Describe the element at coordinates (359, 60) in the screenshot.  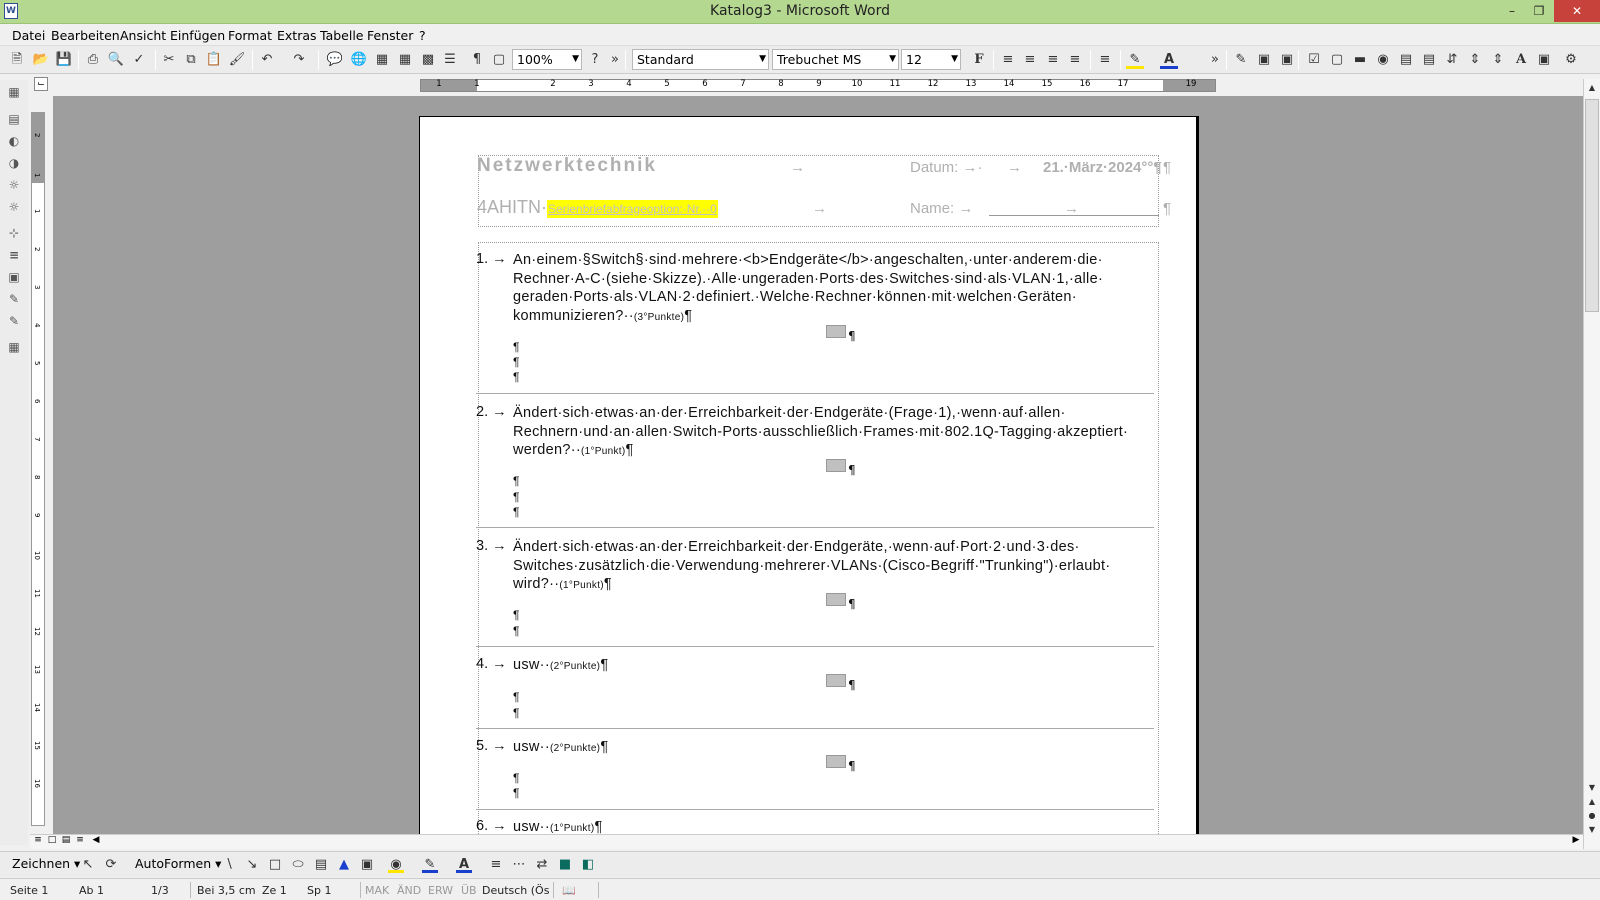
I see `web-icon: 🌐` at that location.